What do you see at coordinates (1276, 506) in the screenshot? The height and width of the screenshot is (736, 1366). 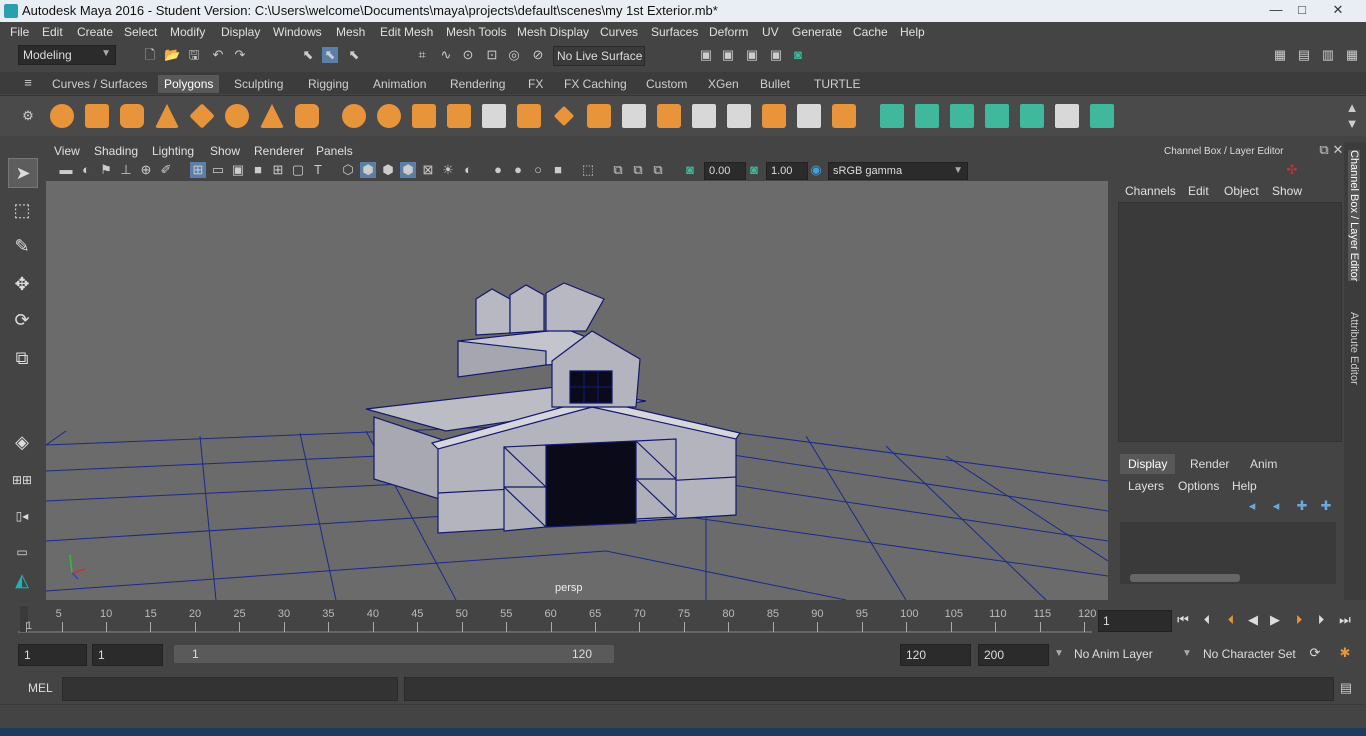 I see `move-layer-down-icon: ◂` at bounding box center [1276, 506].